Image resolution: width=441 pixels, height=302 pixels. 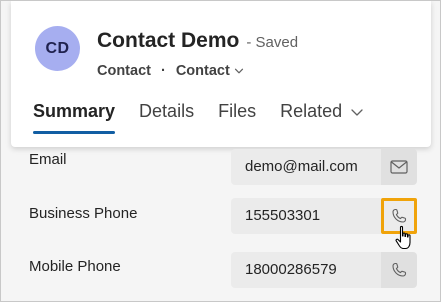 I want to click on tab-files: Files, so click(x=237, y=117).